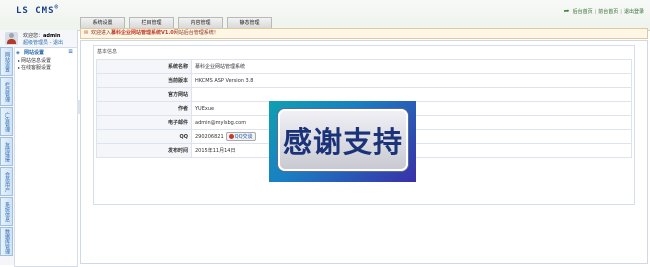 The image size is (650, 267). I want to click on top-links: ➦ 后台首页 | 前台首页 | 退出登录, so click(603, 11).